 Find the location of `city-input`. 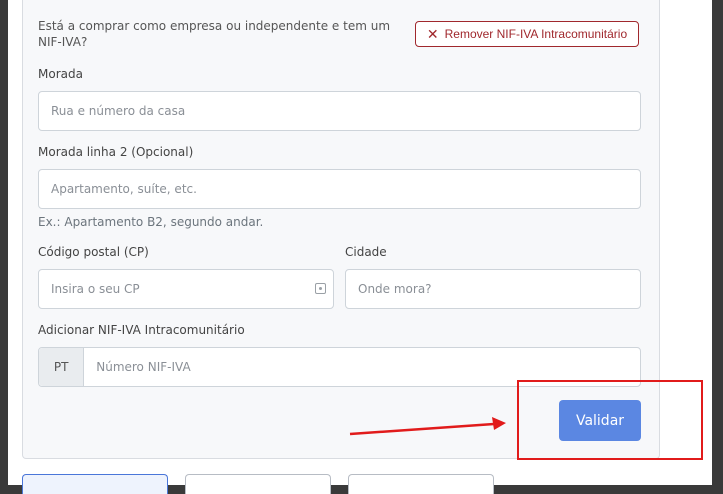

city-input is located at coordinates (493, 289).